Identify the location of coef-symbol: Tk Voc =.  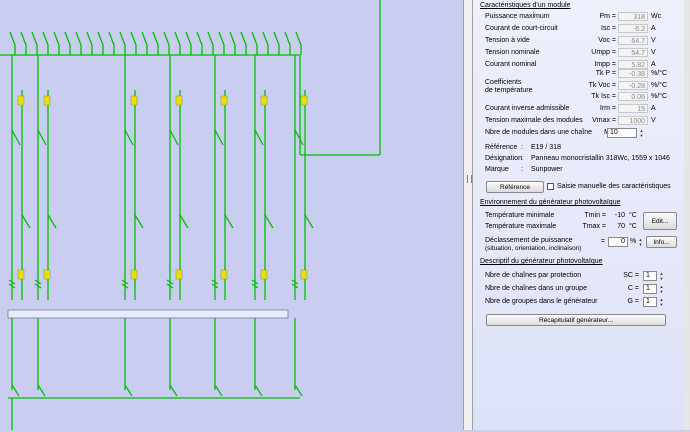
(602, 85).